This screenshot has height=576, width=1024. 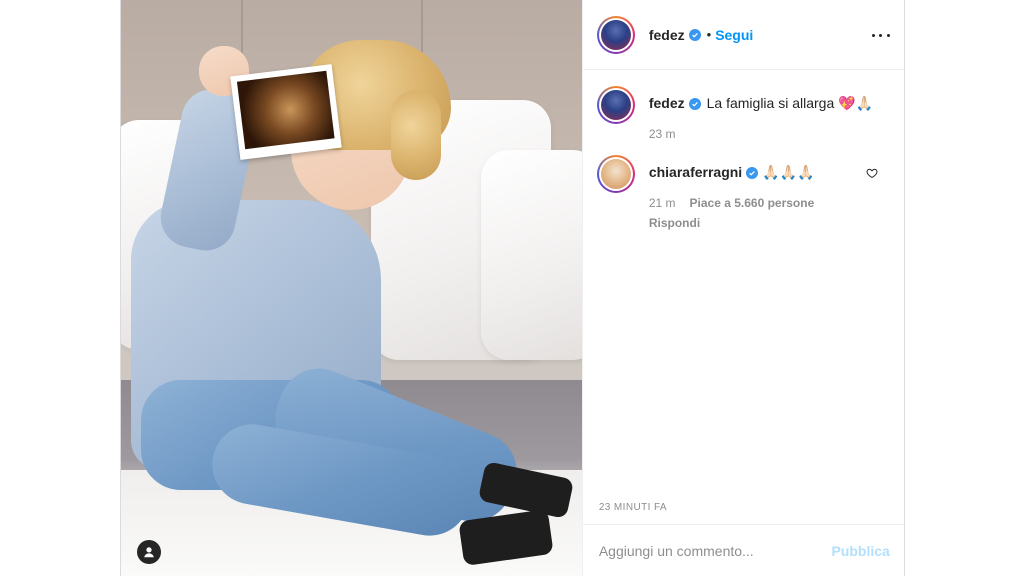 I want to click on caption-text: La famiglia si allarga, so click(x=770, y=103).